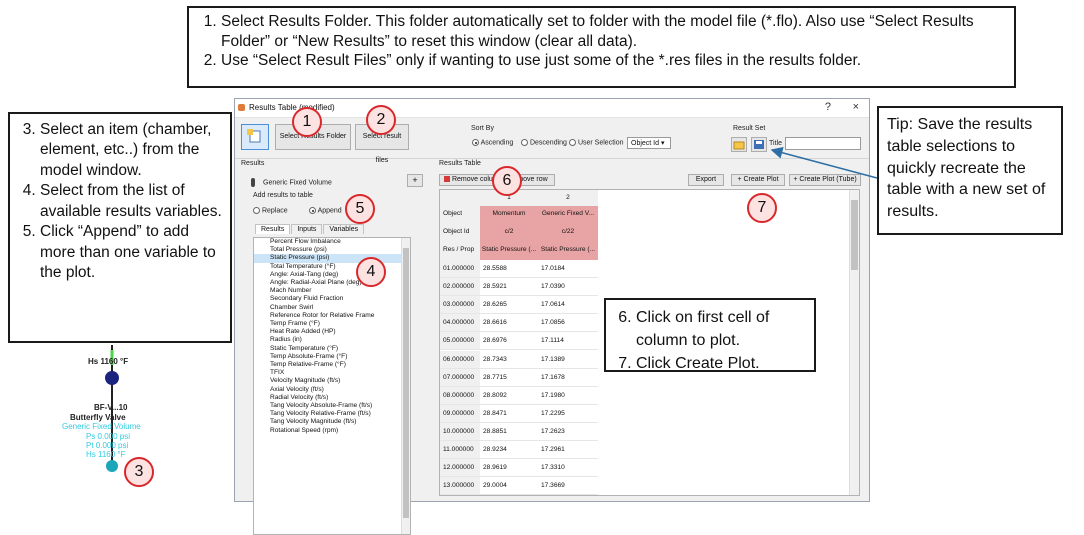  Describe the element at coordinates (273, 229) in the screenshot. I see `tab-results: Results` at that location.